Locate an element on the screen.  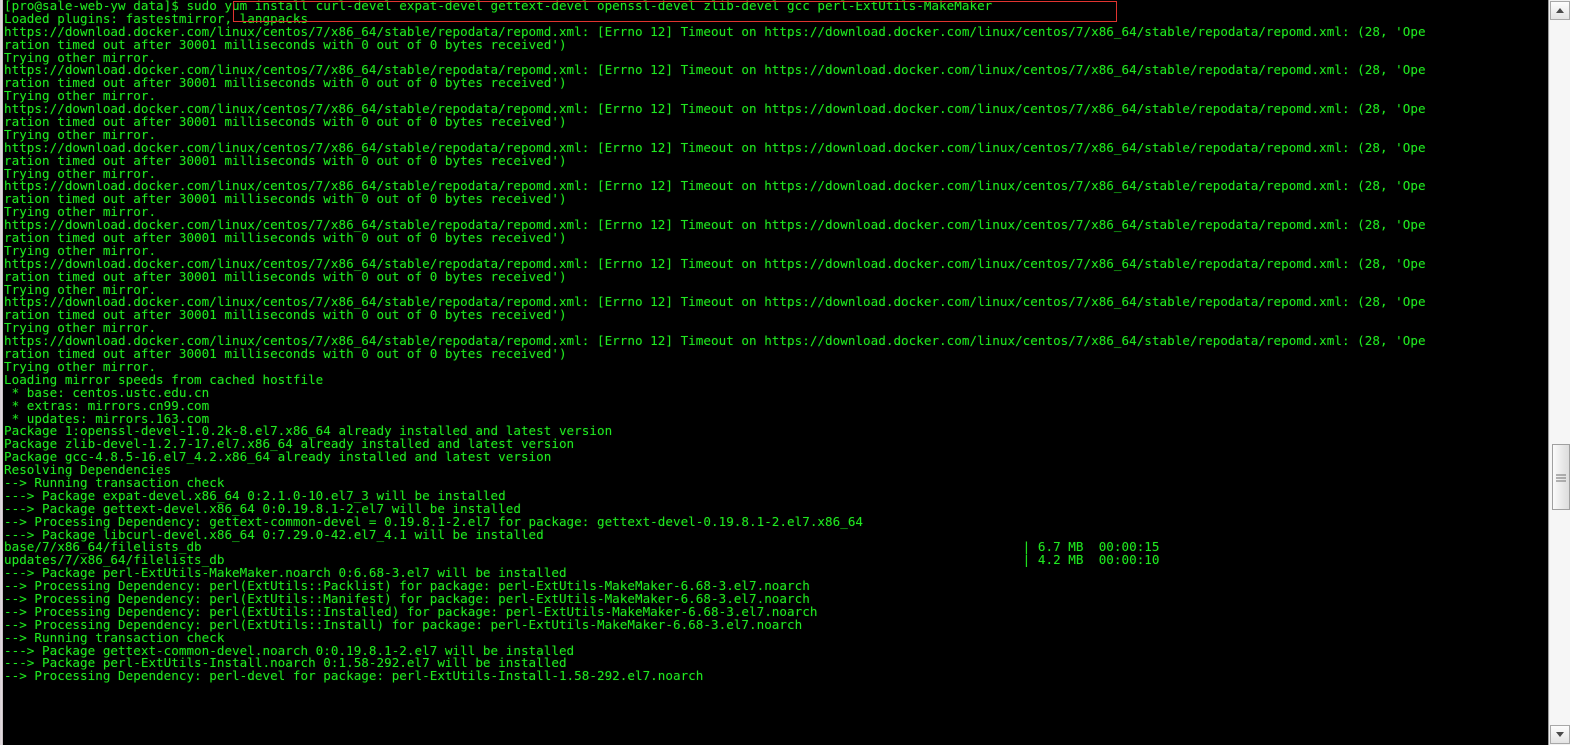
scrollbar-grip-icon is located at coordinates (1561, 477).